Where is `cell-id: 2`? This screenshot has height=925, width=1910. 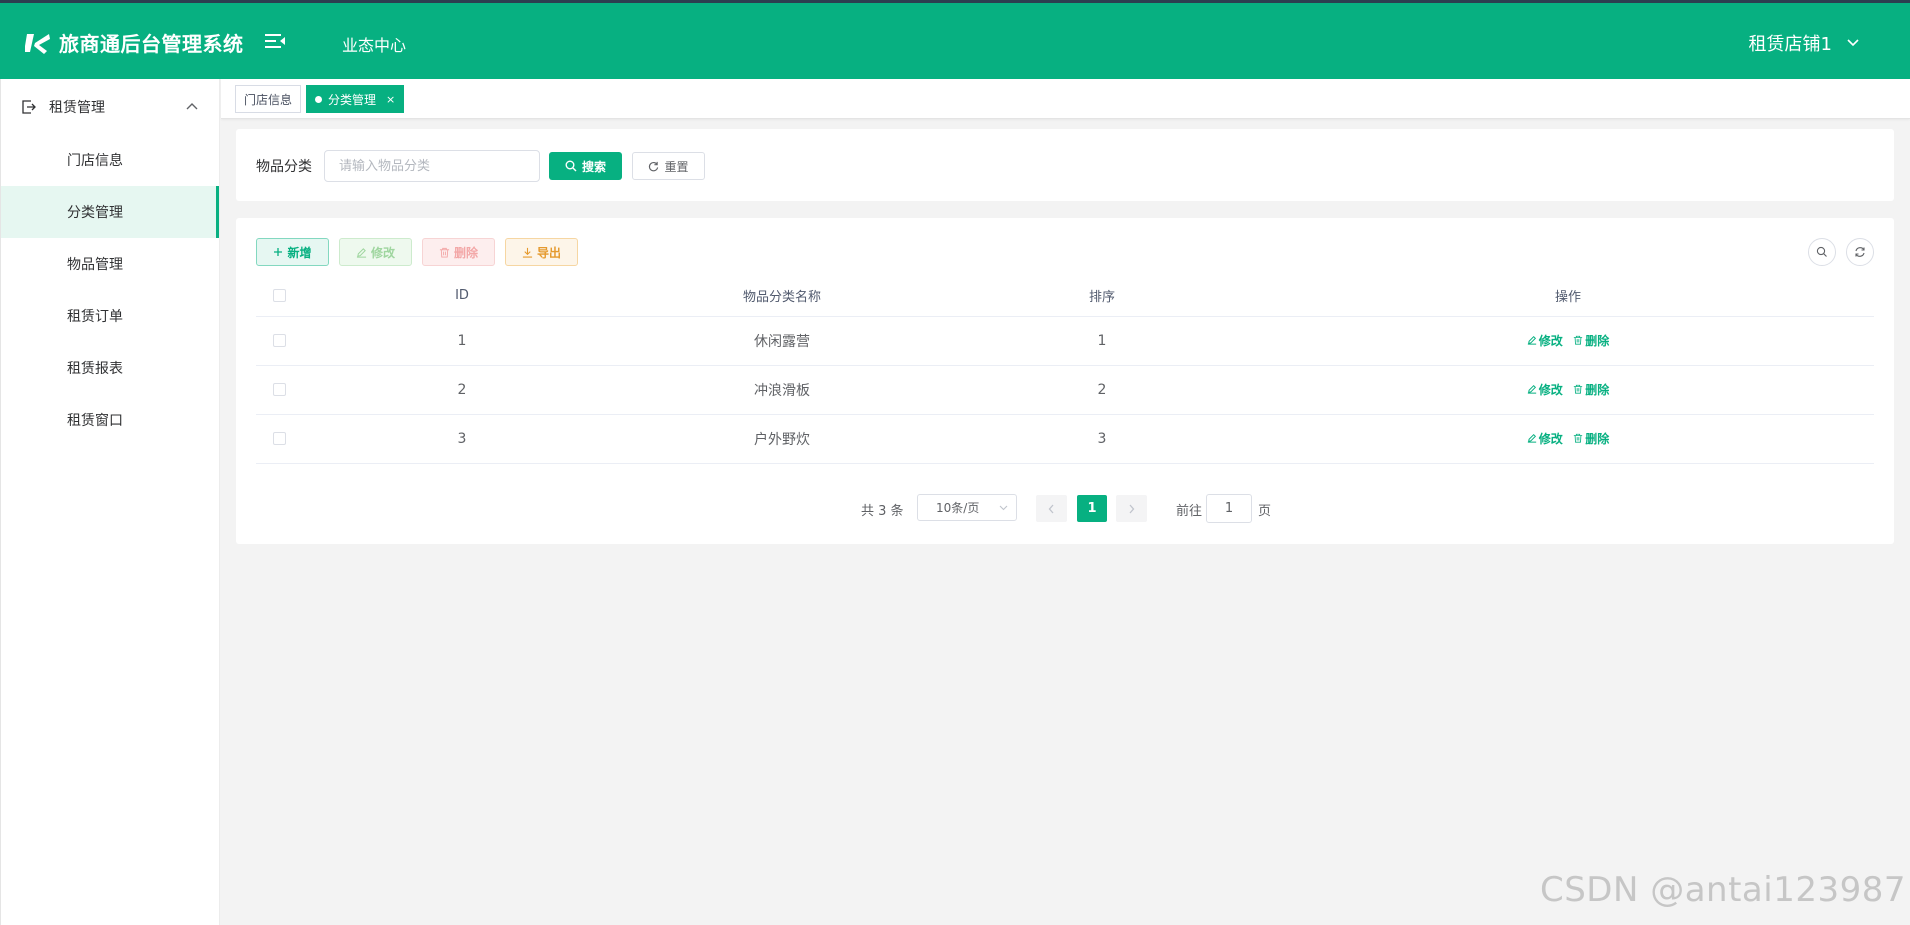 cell-id: 2 is located at coordinates (462, 390).